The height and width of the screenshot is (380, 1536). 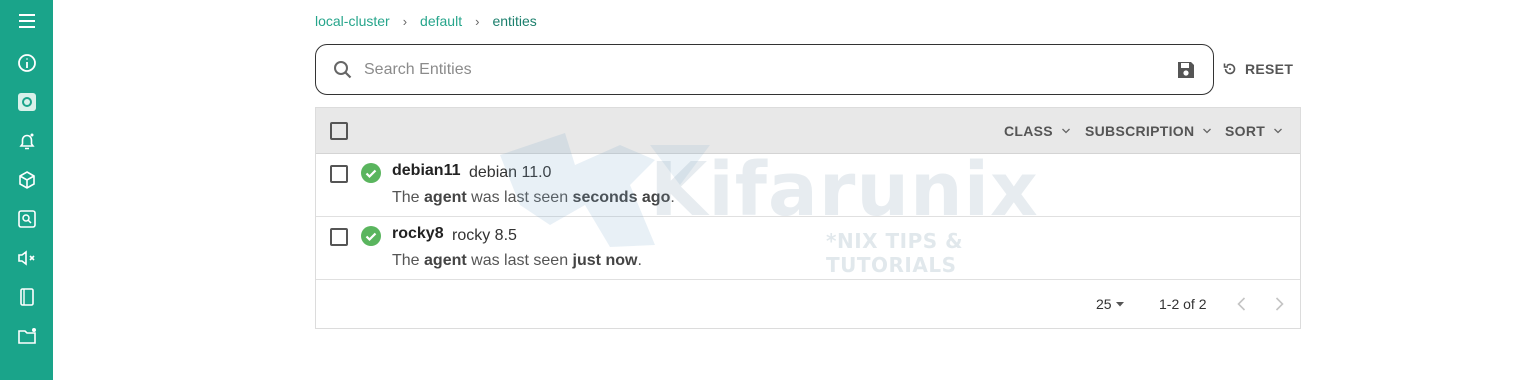 I want to click on events-icon, so click(x=26, y=297).